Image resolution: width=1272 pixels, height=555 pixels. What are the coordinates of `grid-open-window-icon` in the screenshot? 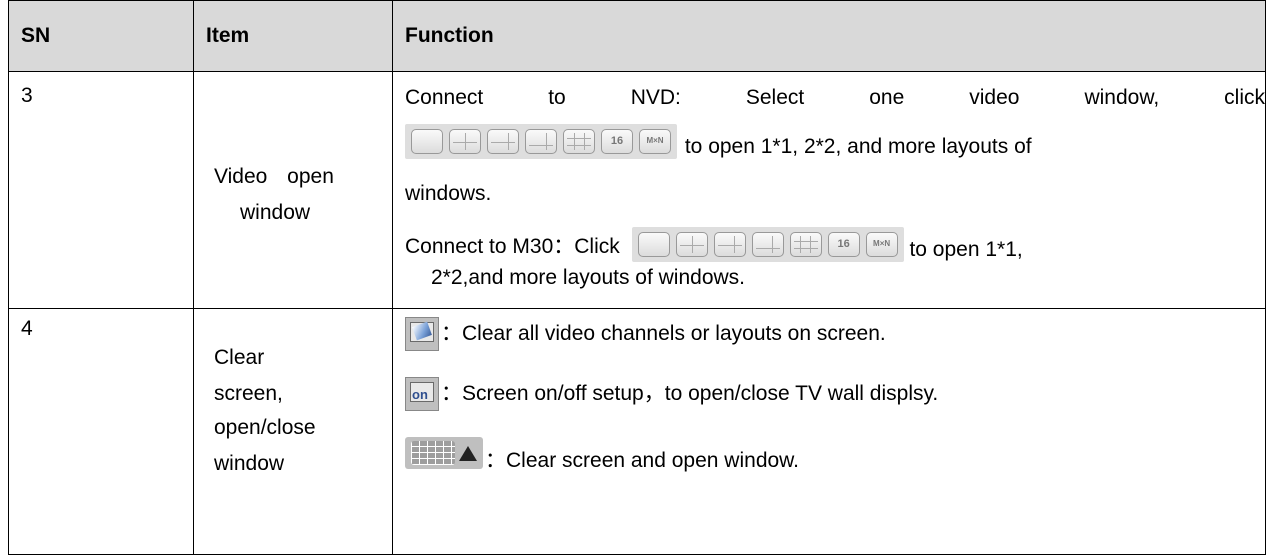 It's located at (444, 453).